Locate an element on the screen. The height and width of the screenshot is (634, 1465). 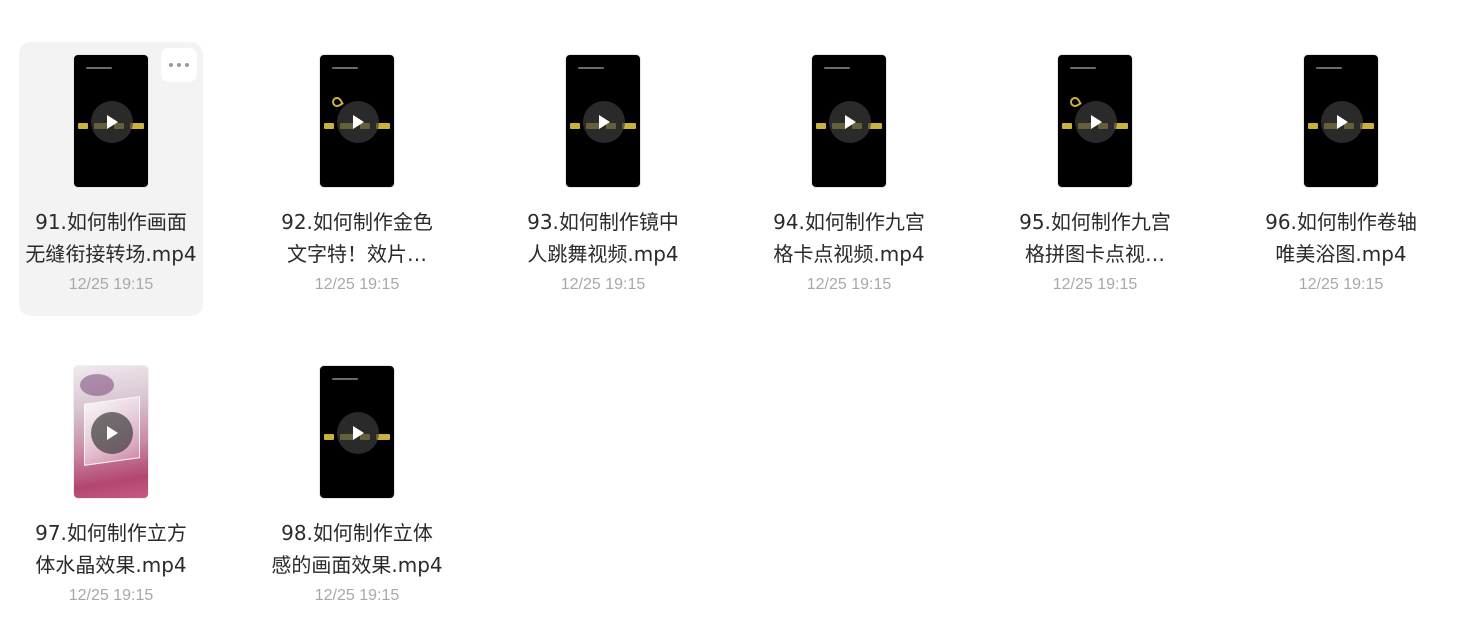
file-tile: 93.如何制作镜中 人跳舞视频.mp4 12/25 19:15 is located at coordinates (603, 179).